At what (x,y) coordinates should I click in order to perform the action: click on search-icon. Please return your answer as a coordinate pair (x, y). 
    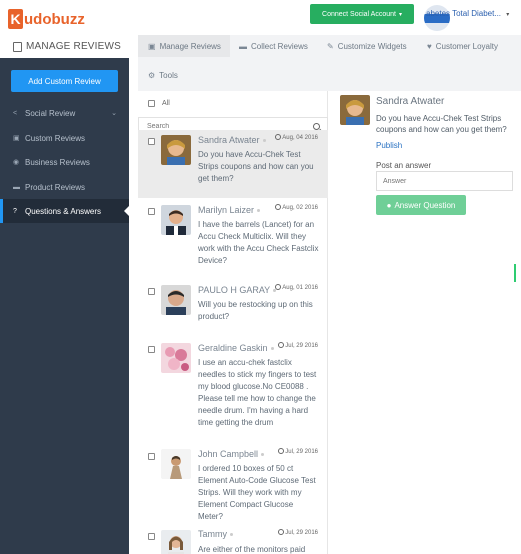
    Looking at the image, I should click on (316, 126).